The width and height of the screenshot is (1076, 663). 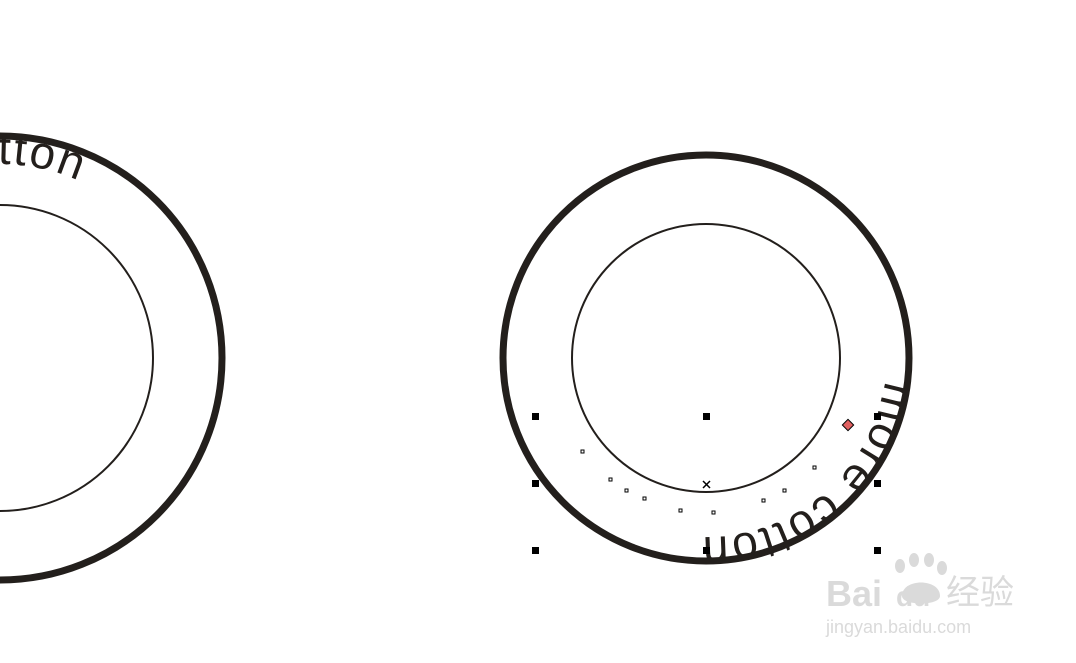 I want to click on handle-top-left, so click(x=535, y=416).